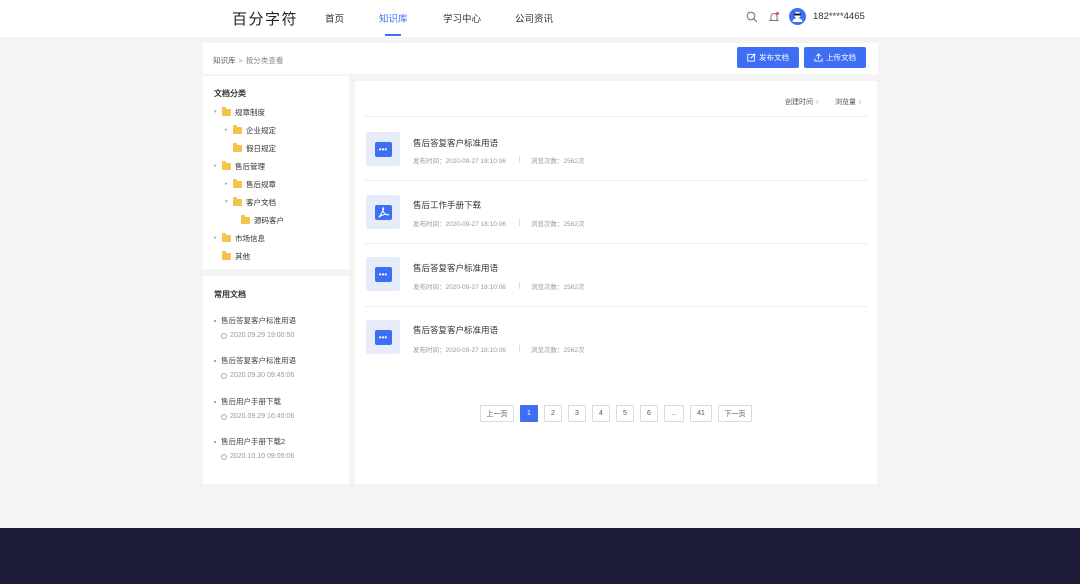 This screenshot has height=584, width=1080. I want to click on category-title: 文档分类, so click(230, 93).